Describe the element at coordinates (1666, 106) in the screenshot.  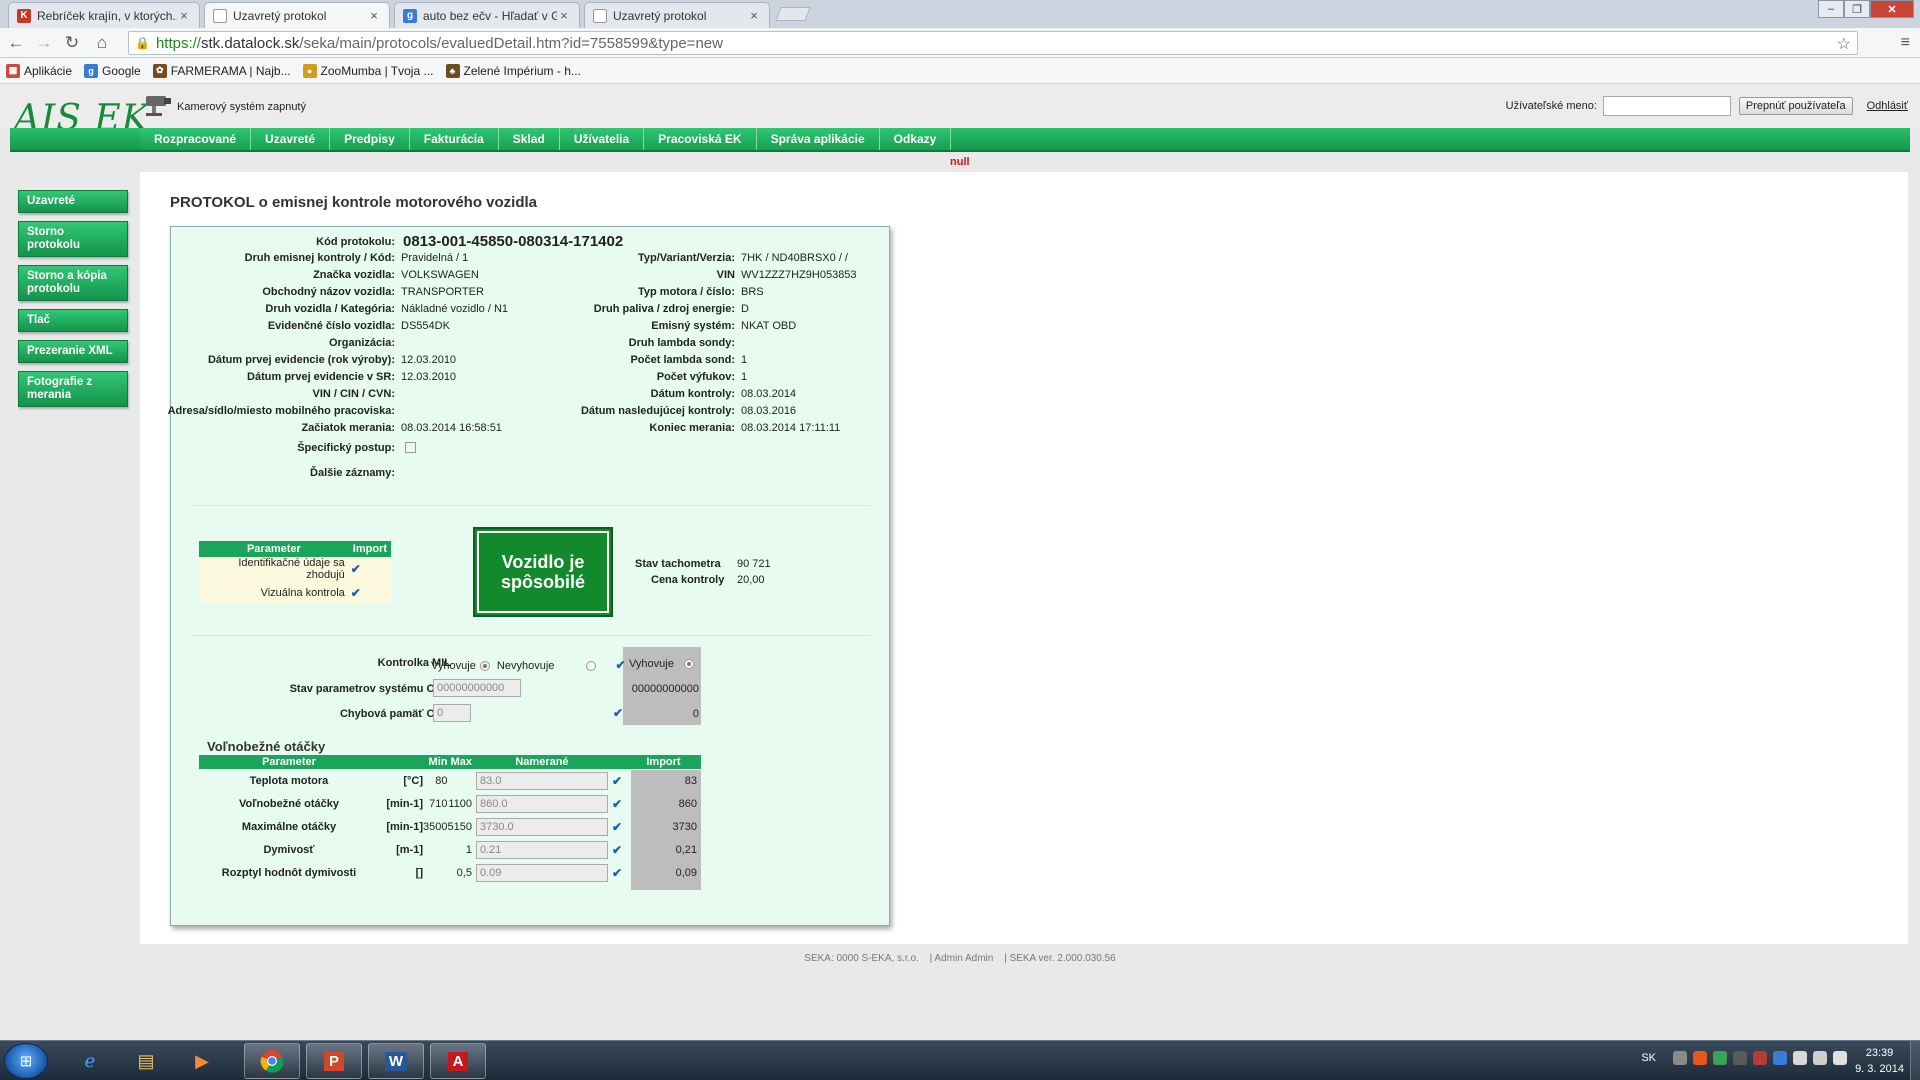
I see `username-input` at that location.